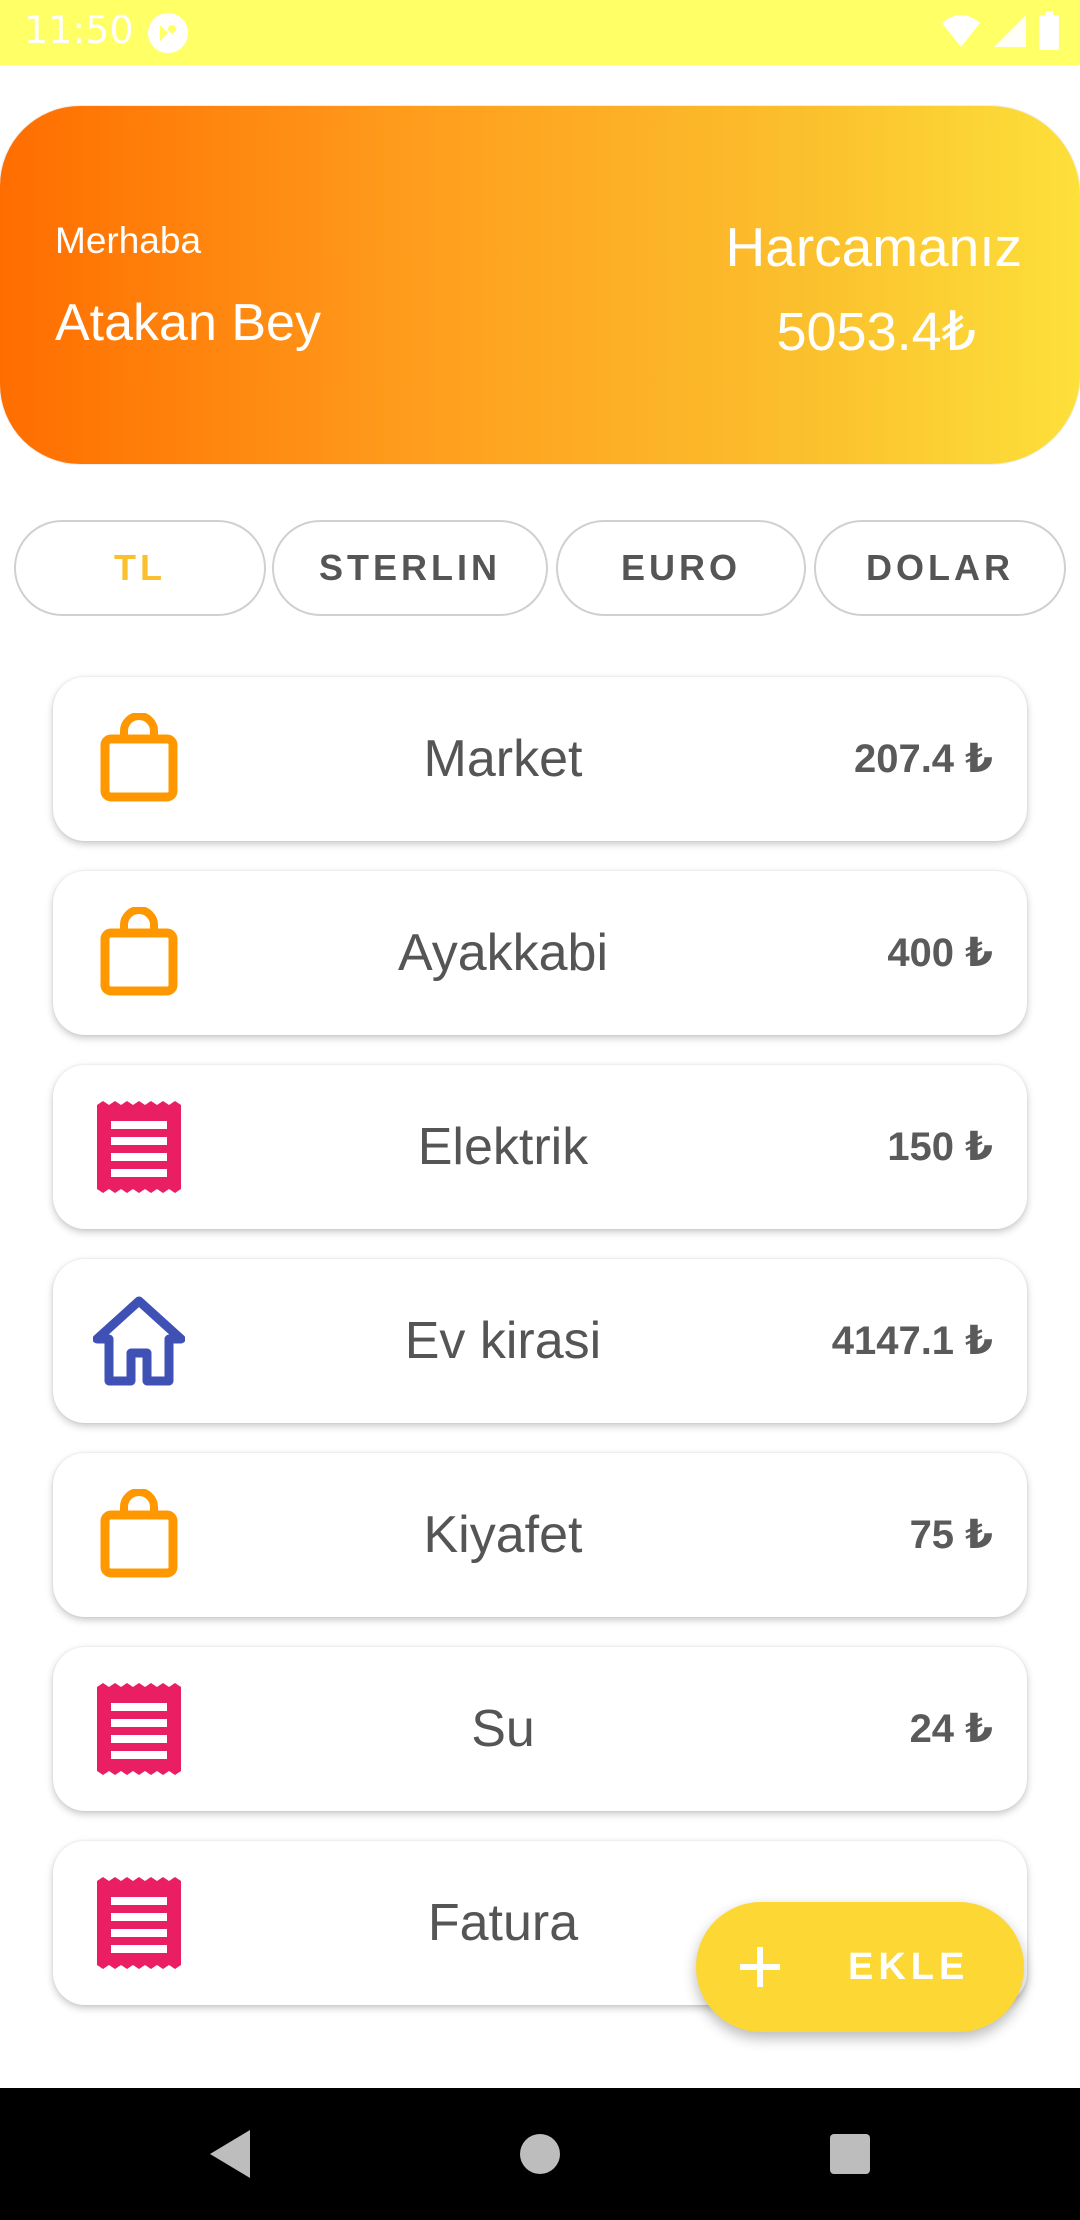 The width and height of the screenshot is (1080, 2220). I want to click on battery-icon, so click(1049, 33).